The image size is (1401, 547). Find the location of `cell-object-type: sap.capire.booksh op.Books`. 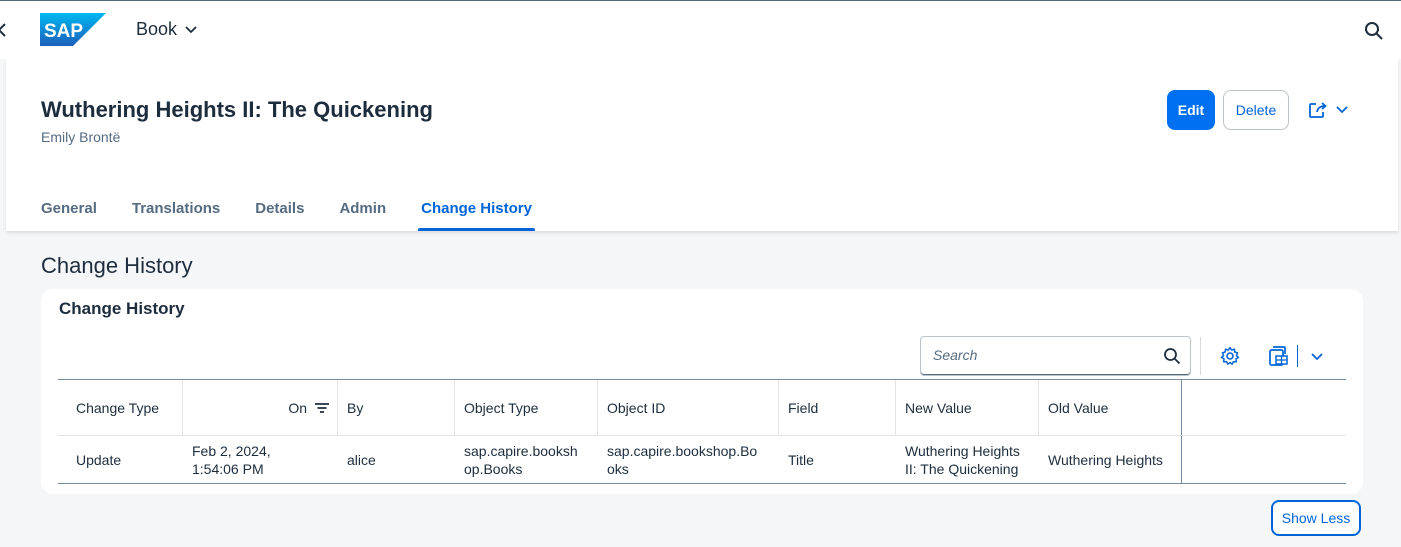

cell-object-type: sap.capire.booksh op.Books is located at coordinates (526, 459).